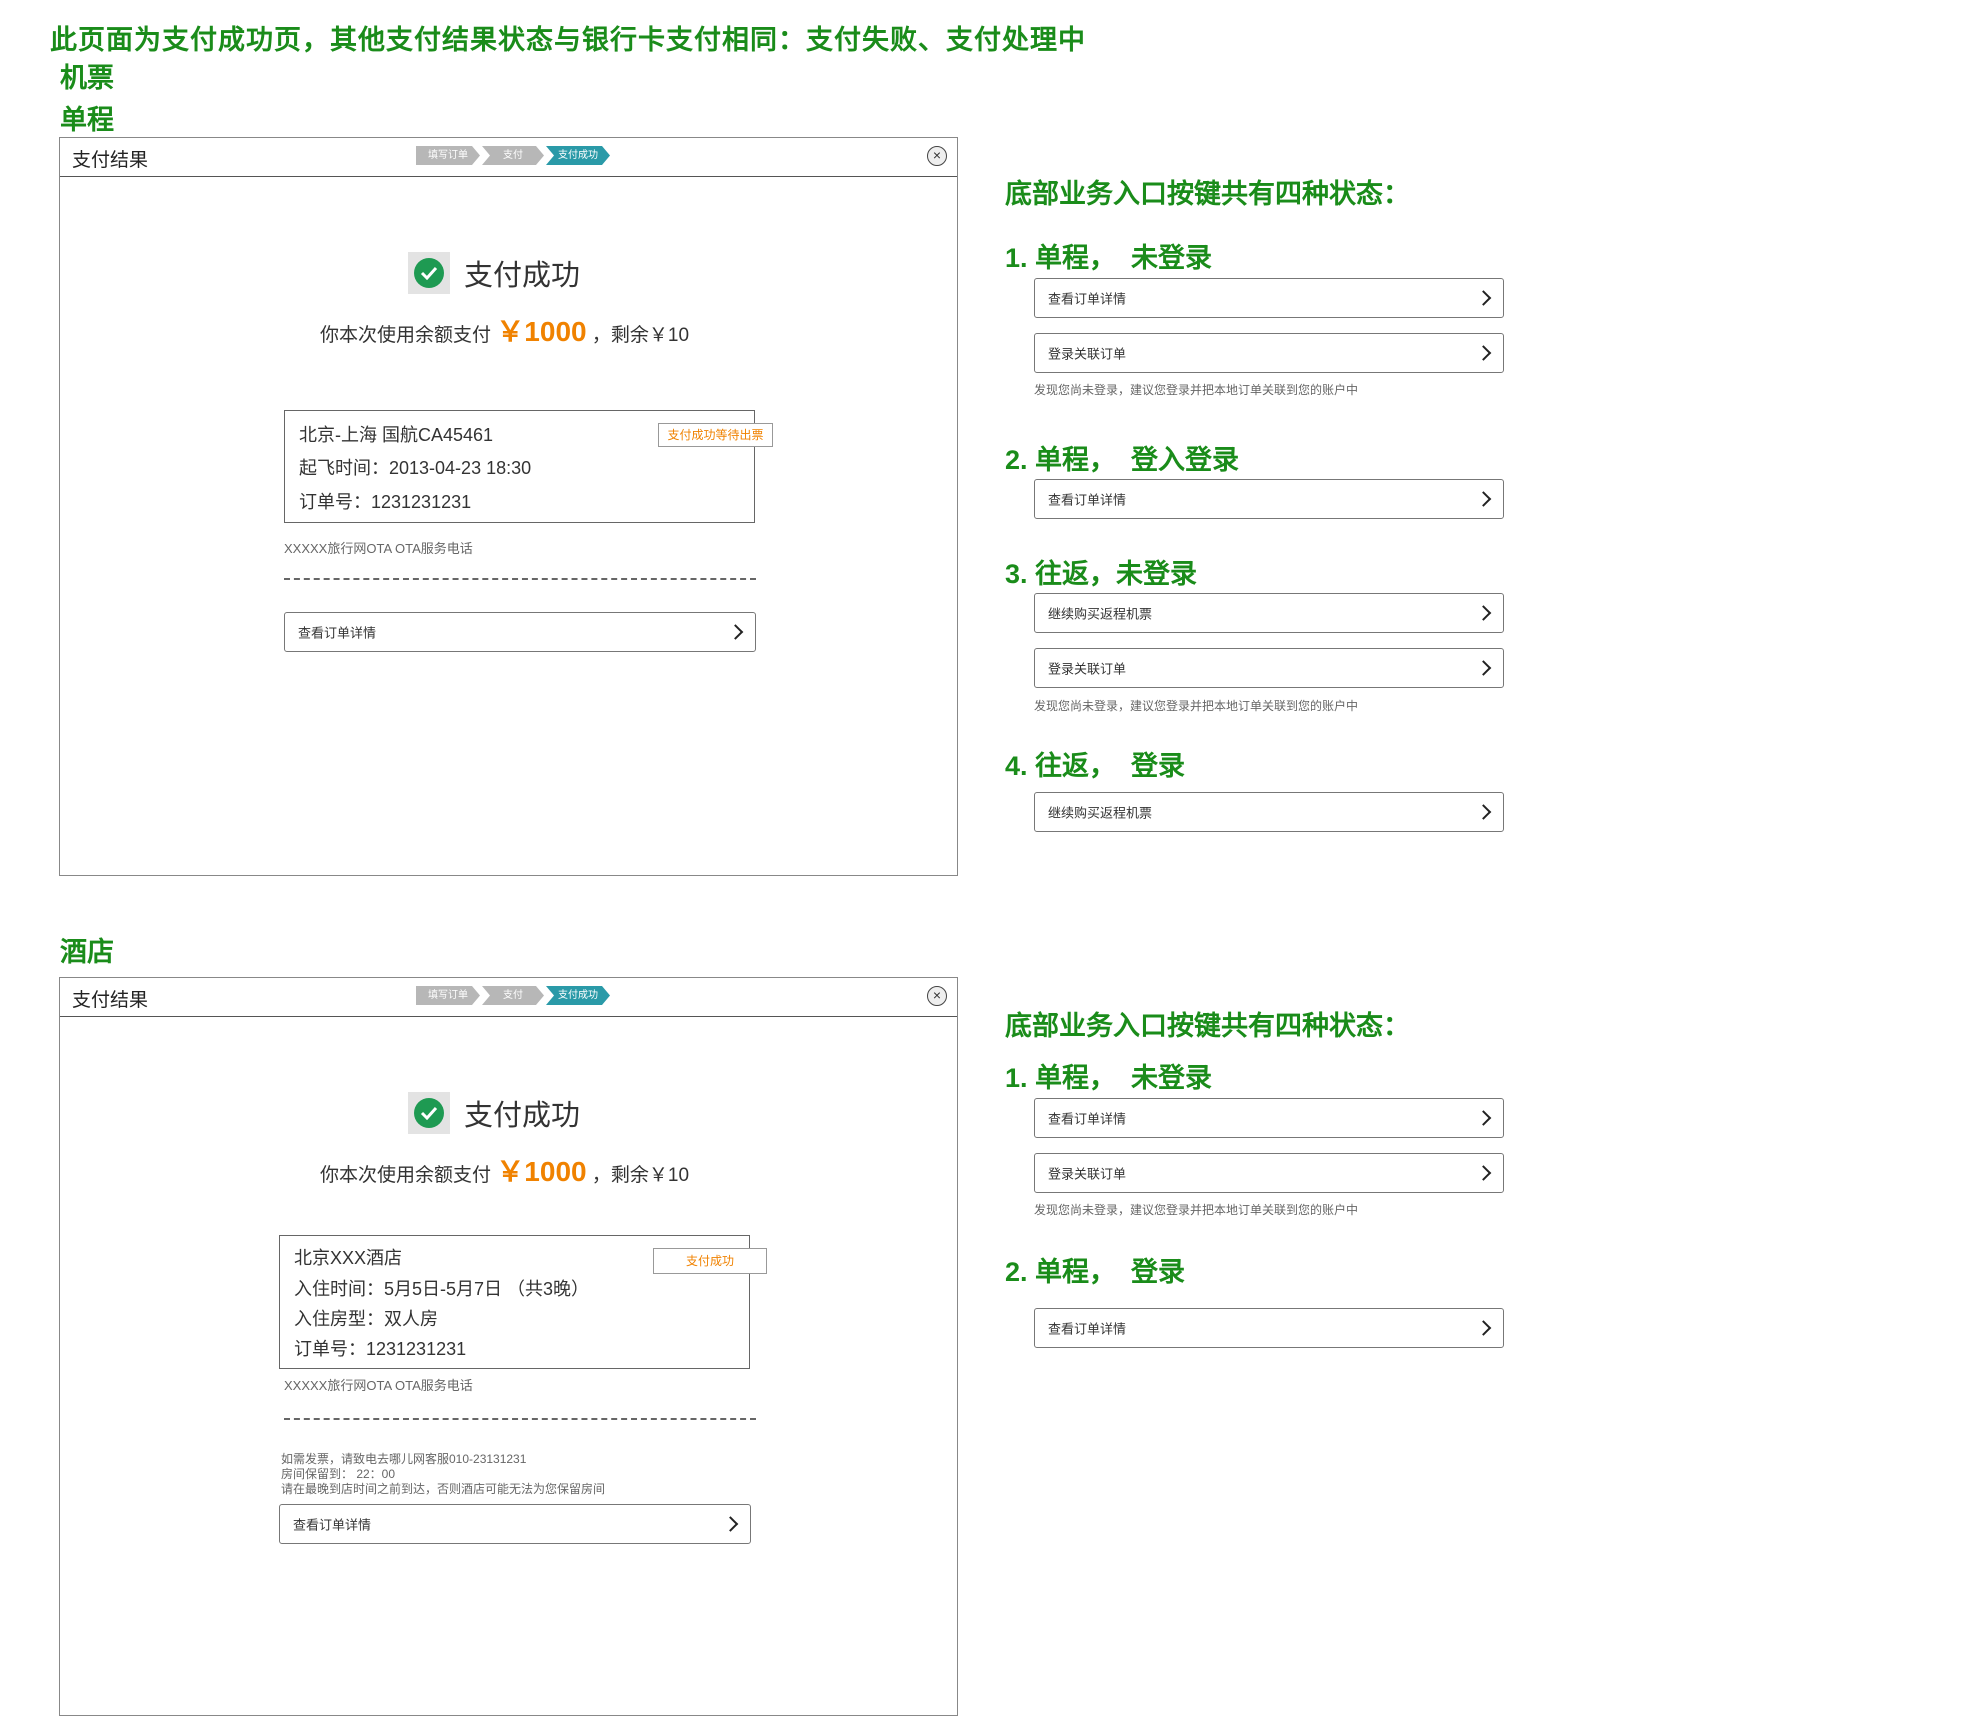  What do you see at coordinates (404, 1459) in the screenshot?
I see `invoice-note: 如需发票，请致电去哪儿网客服010-23131231` at bounding box center [404, 1459].